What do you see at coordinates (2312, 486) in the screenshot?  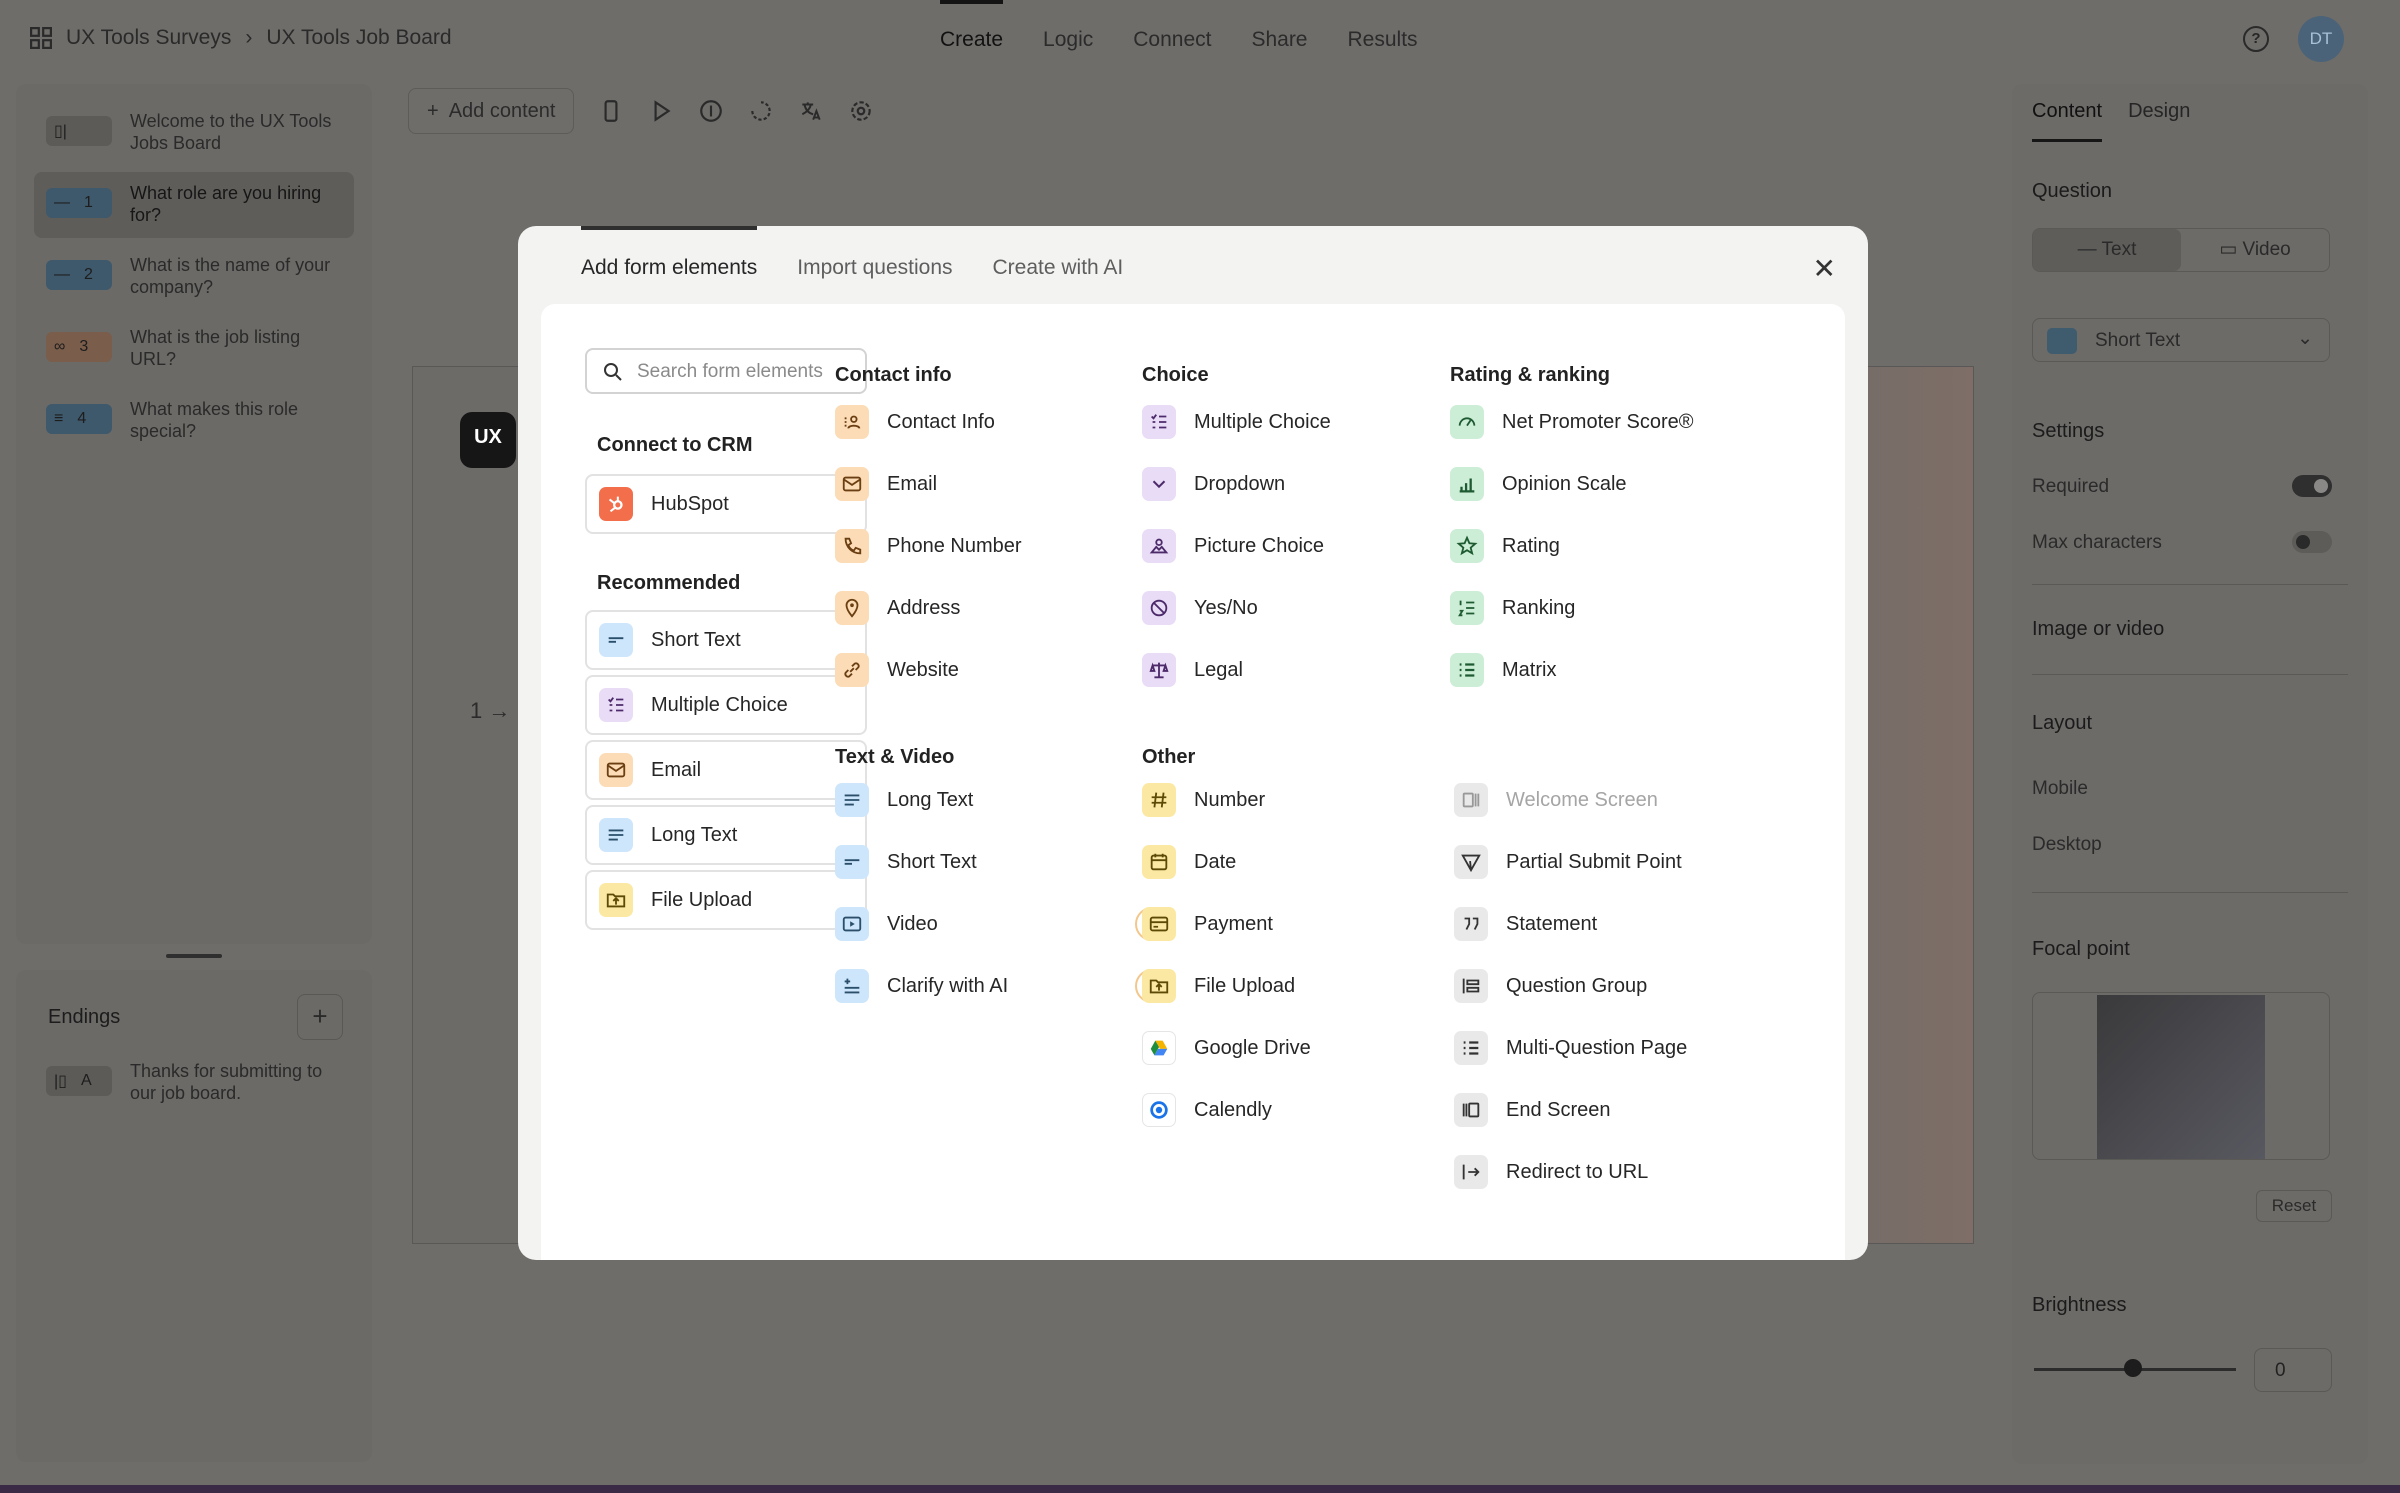 I see `required-toggle` at bounding box center [2312, 486].